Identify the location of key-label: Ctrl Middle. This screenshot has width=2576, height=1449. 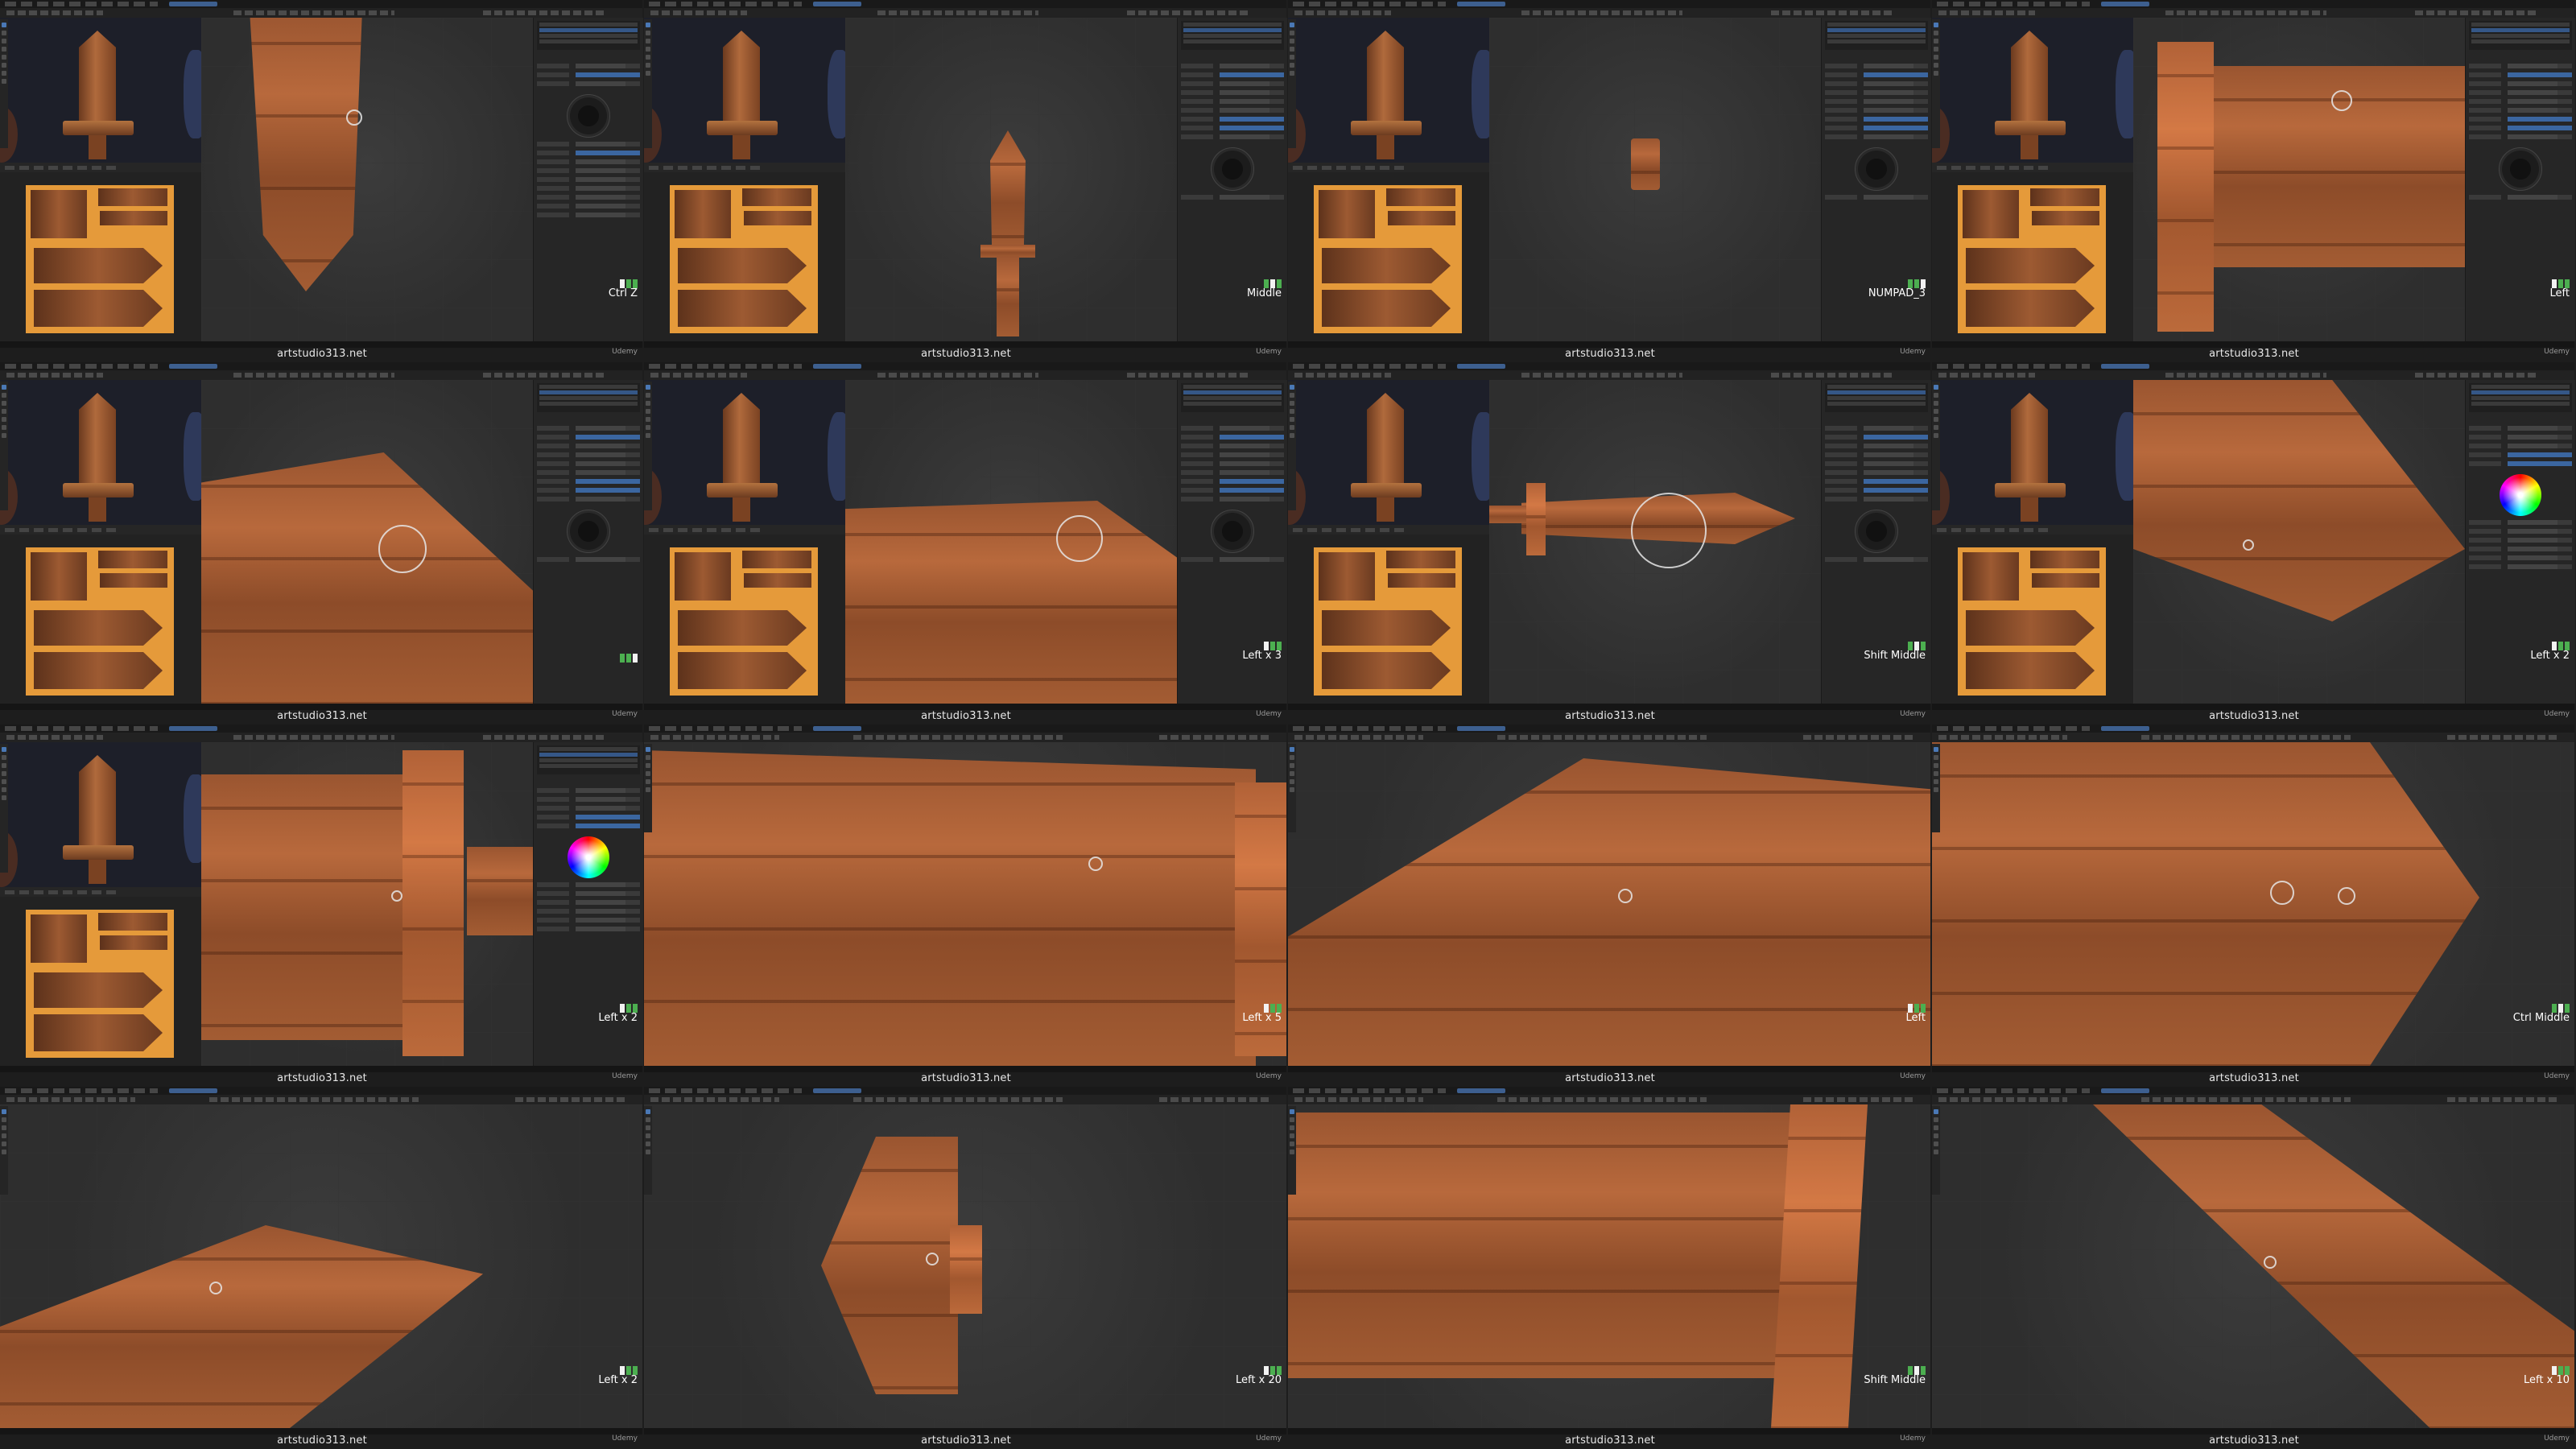
(2541, 1018).